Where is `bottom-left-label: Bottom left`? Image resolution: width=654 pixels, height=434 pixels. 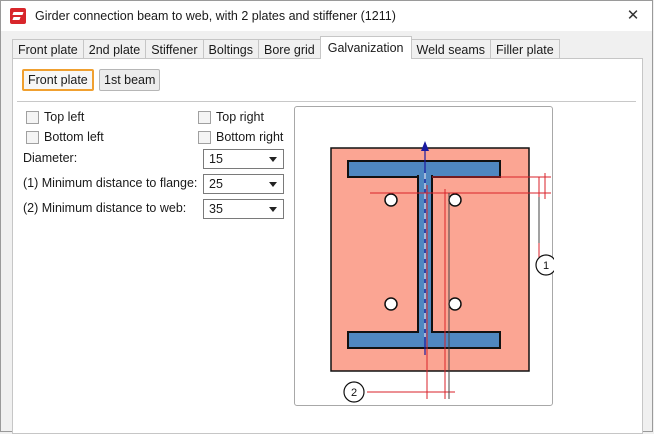
bottom-left-label: Bottom left is located at coordinates (74, 137).